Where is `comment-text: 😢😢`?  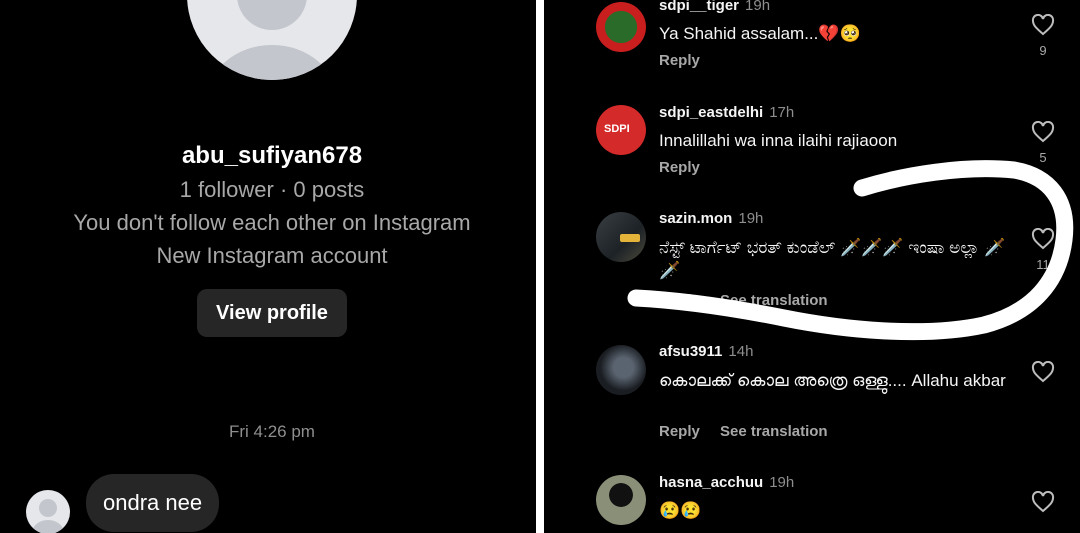
comment-text: 😢😢 is located at coordinates (680, 510).